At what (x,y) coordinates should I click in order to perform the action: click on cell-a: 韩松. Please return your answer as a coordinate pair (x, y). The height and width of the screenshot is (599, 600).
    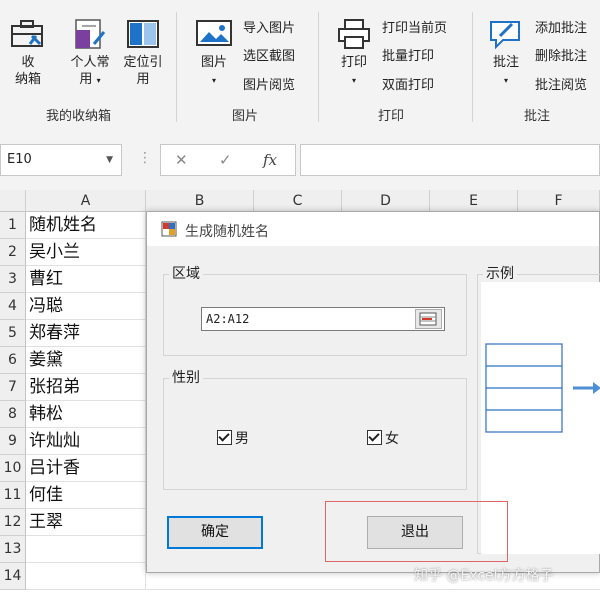
    Looking at the image, I should click on (86, 414).